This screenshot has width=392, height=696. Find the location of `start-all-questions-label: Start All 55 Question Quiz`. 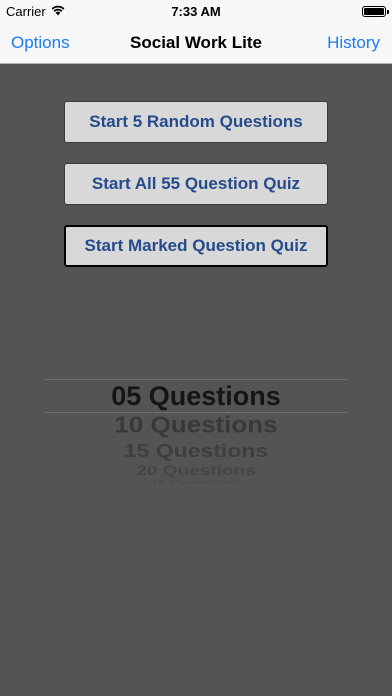

start-all-questions-label: Start All 55 Question Quiz is located at coordinates (196, 183).